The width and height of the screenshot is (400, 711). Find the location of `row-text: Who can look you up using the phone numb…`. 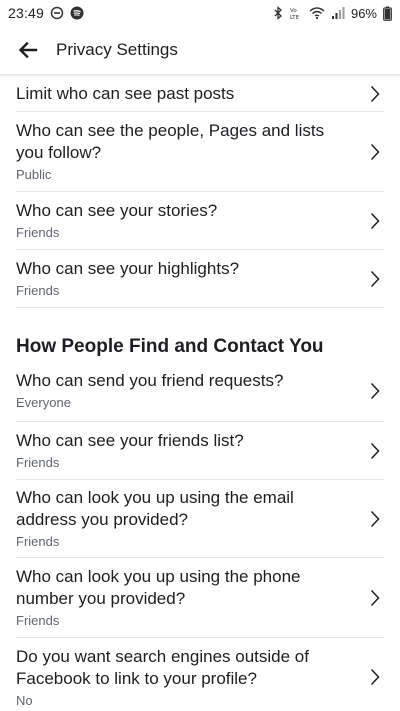

row-text: Who can look you up using the phone numb… is located at coordinates (200, 597).